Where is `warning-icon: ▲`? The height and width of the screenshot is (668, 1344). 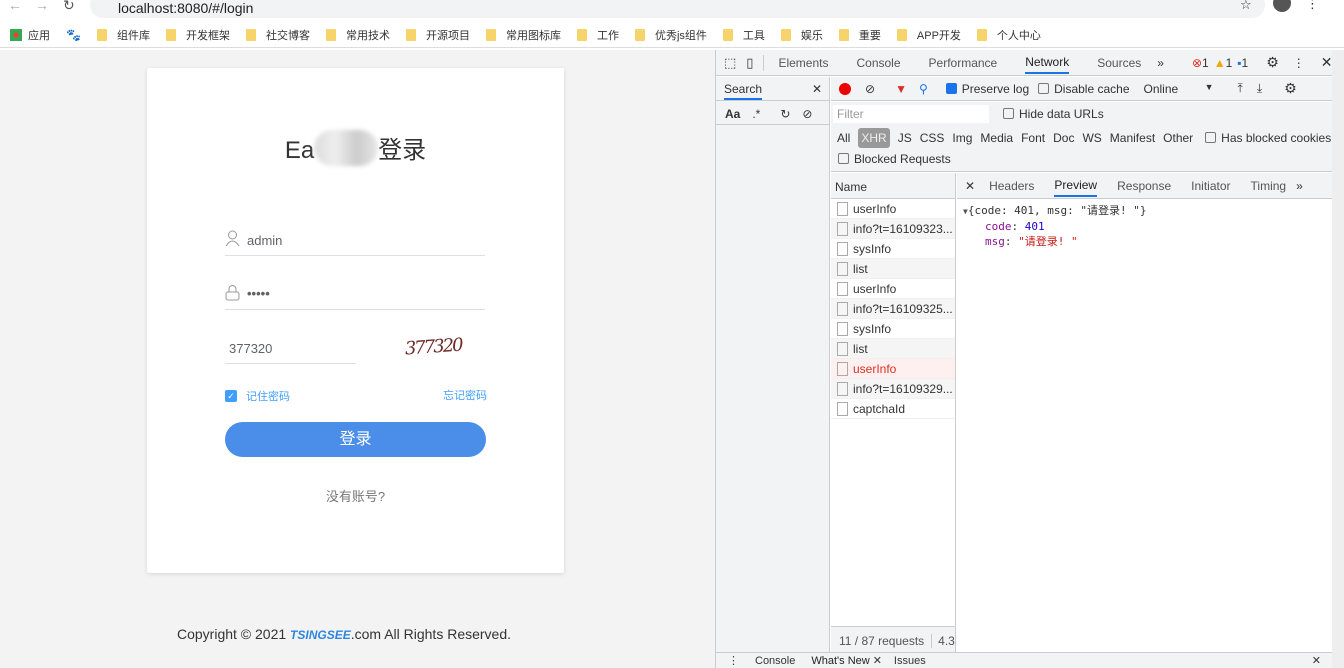 warning-icon: ▲ is located at coordinates (1220, 63).